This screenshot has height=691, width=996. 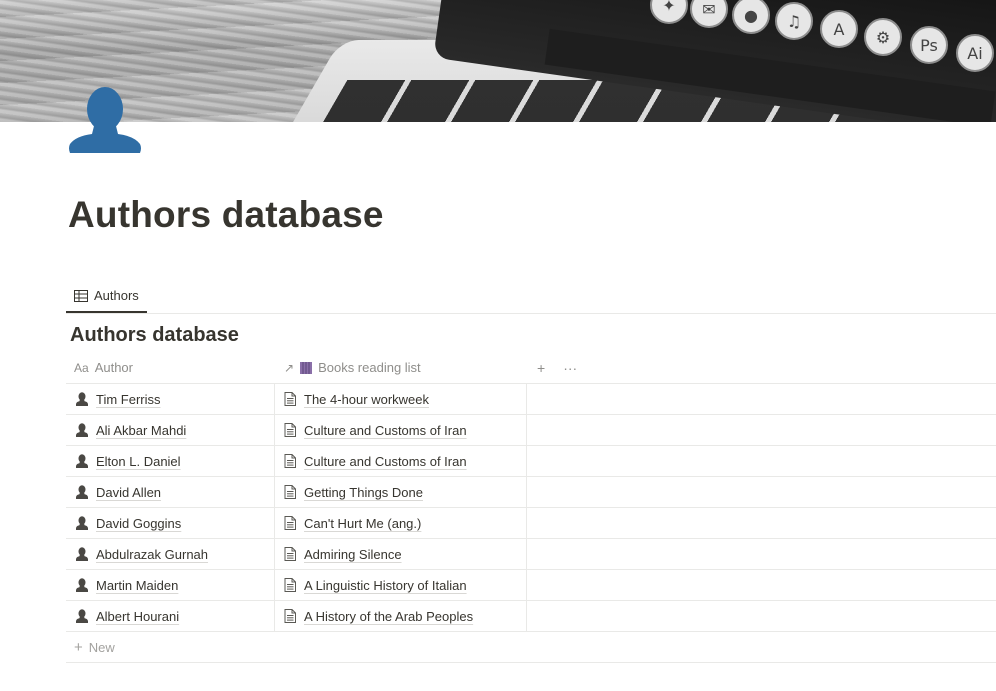 I want to click on author-name: Martin Maiden, so click(x=137, y=585).